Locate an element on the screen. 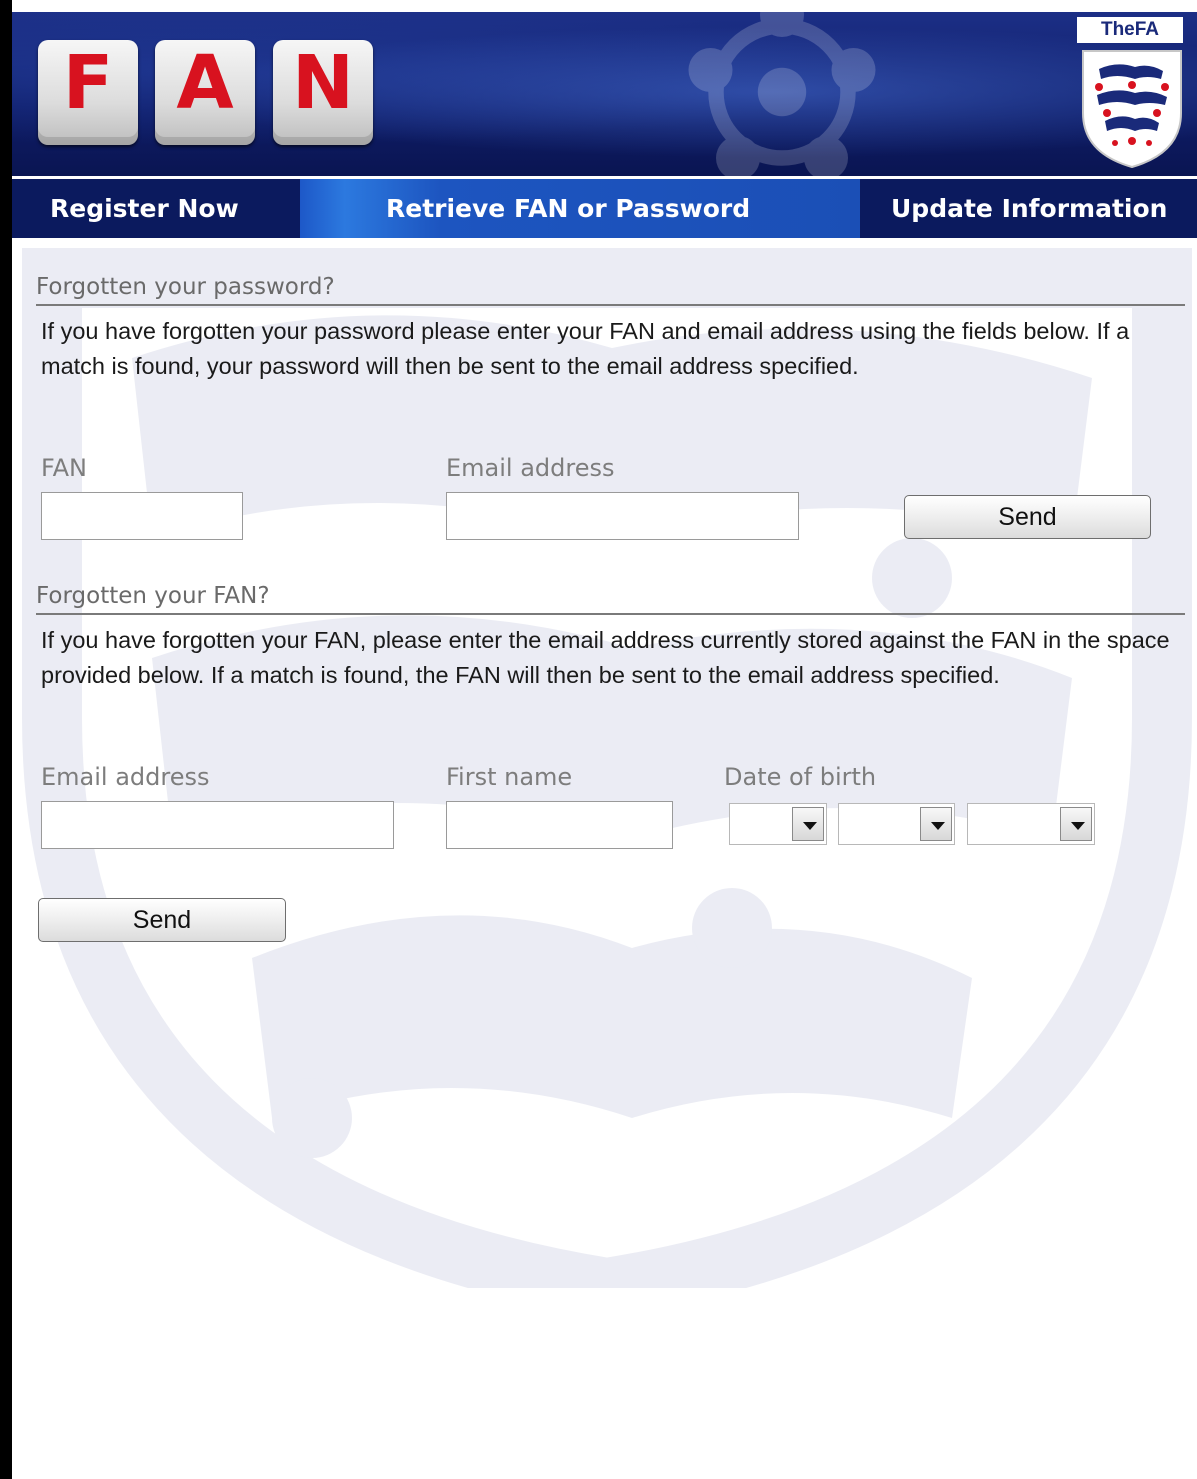 Image resolution: width=1197 pixels, height=1479 pixels. send-password-button: Send is located at coordinates (1027, 517).